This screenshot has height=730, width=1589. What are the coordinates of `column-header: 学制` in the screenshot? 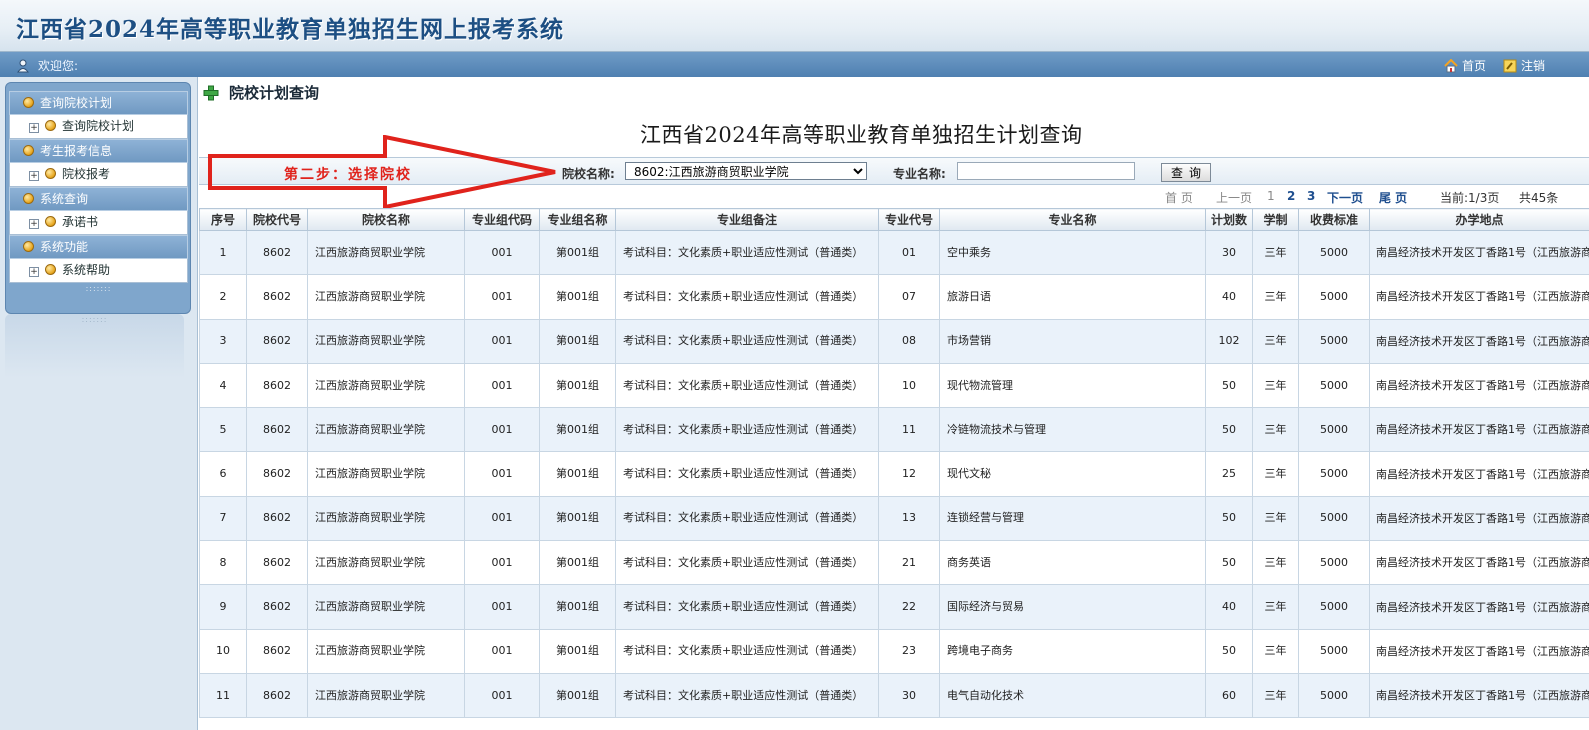 It's located at (1275, 219).